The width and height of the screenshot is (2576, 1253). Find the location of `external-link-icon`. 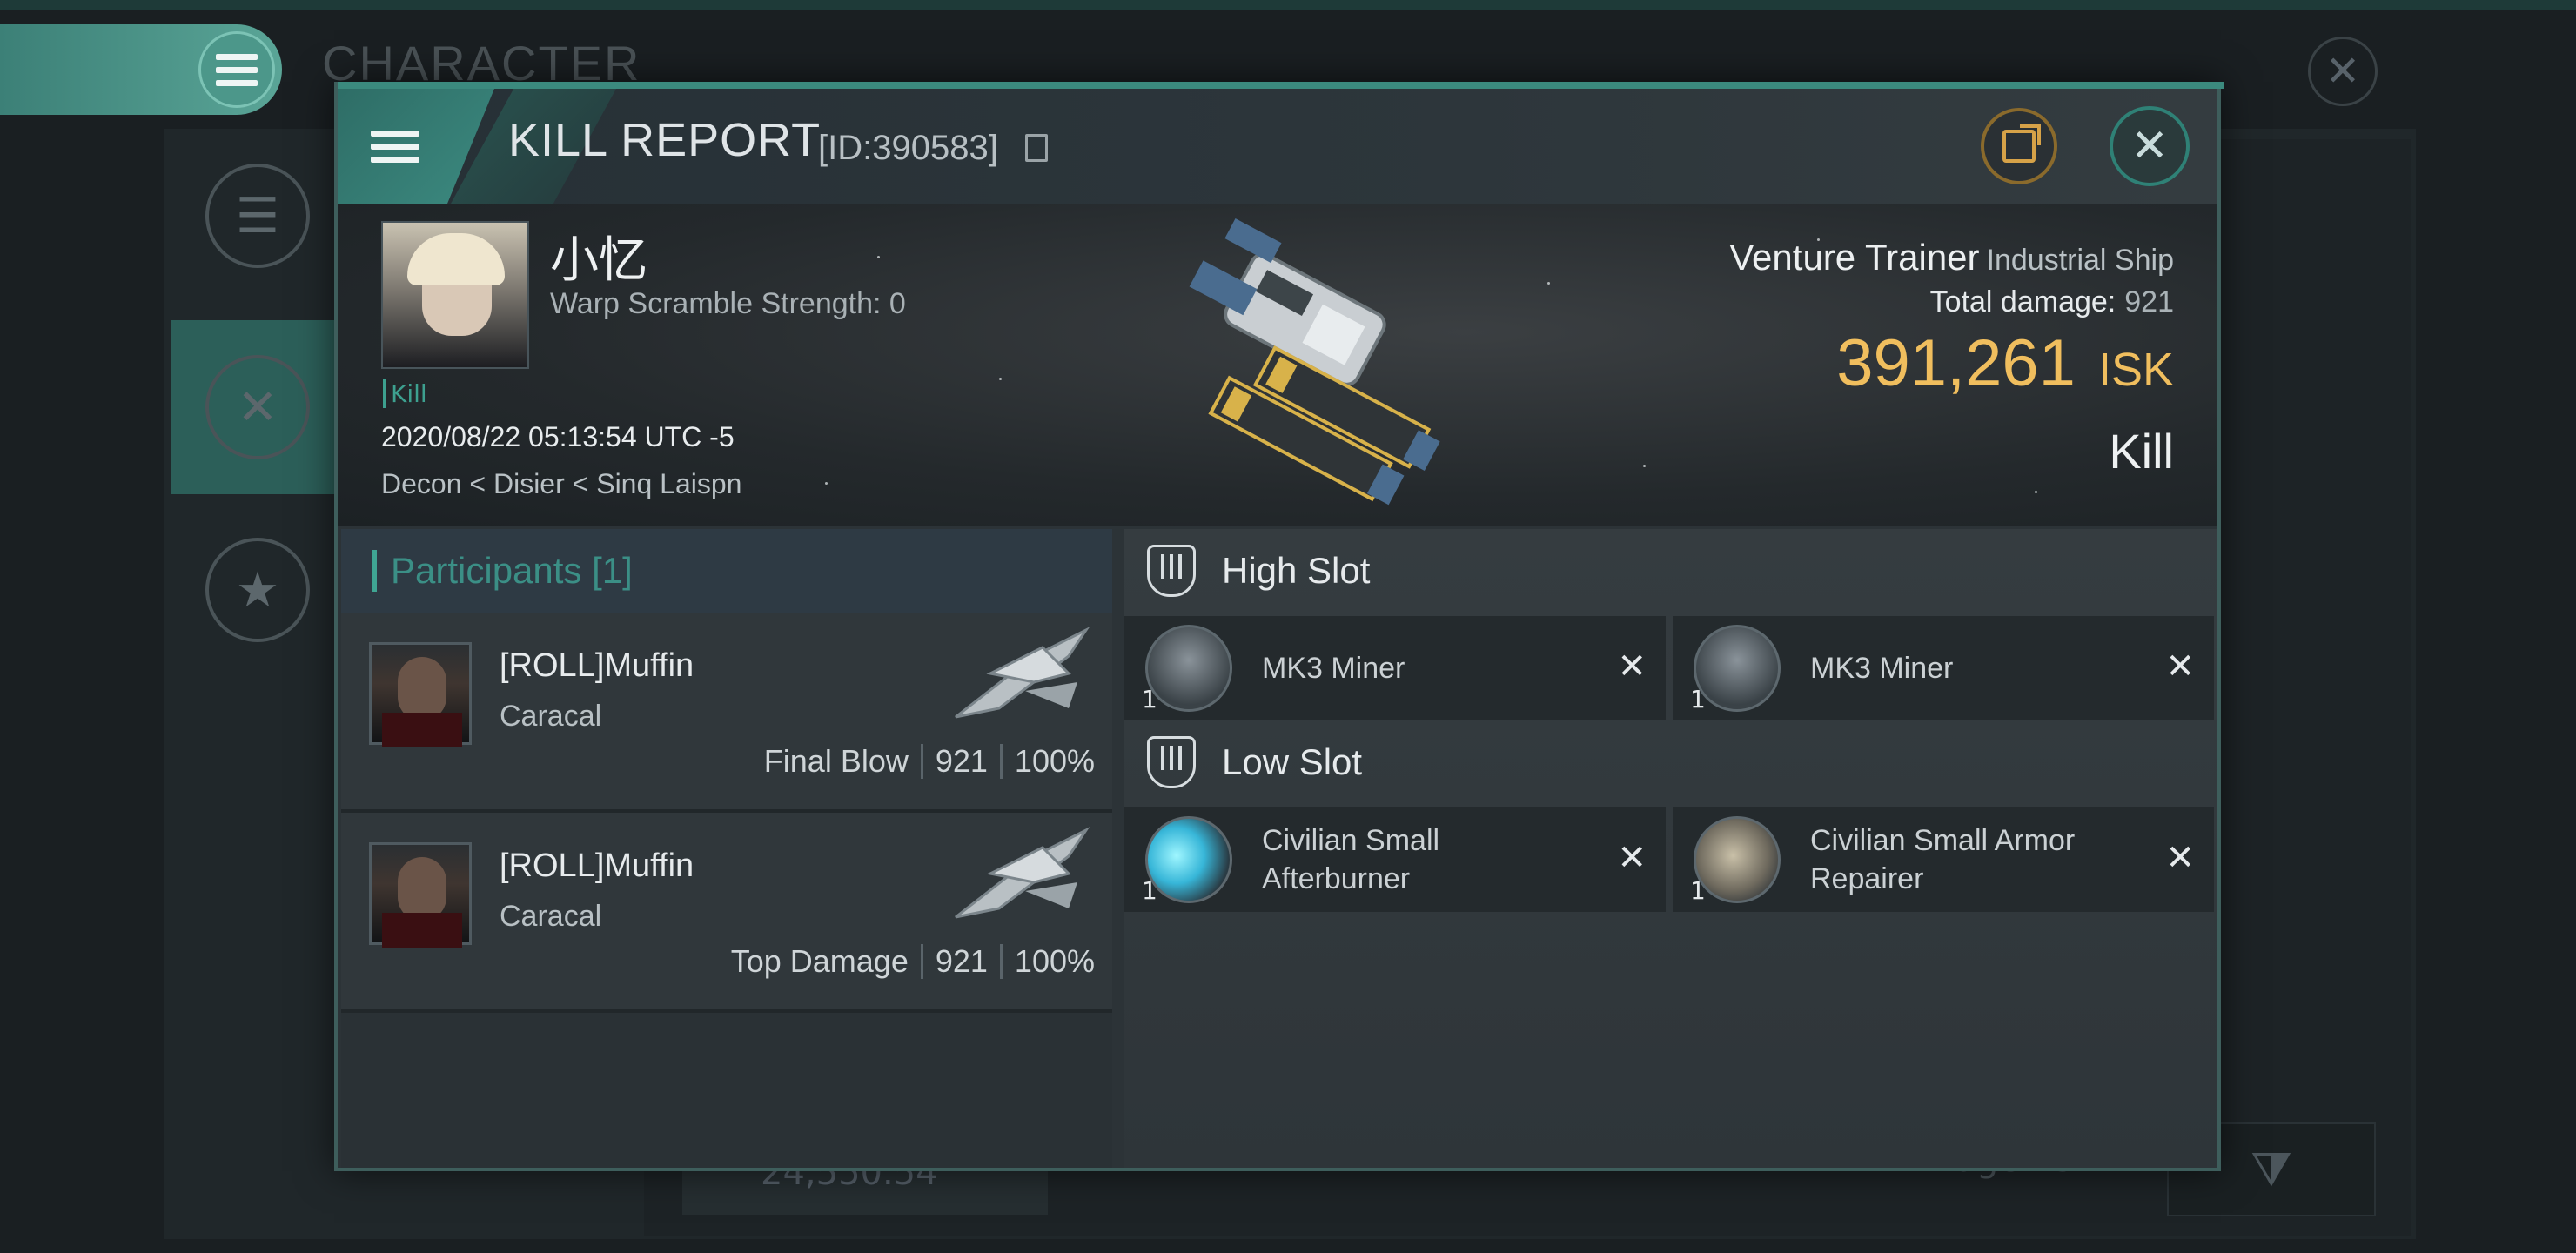

external-link-icon is located at coordinates (2022, 143).